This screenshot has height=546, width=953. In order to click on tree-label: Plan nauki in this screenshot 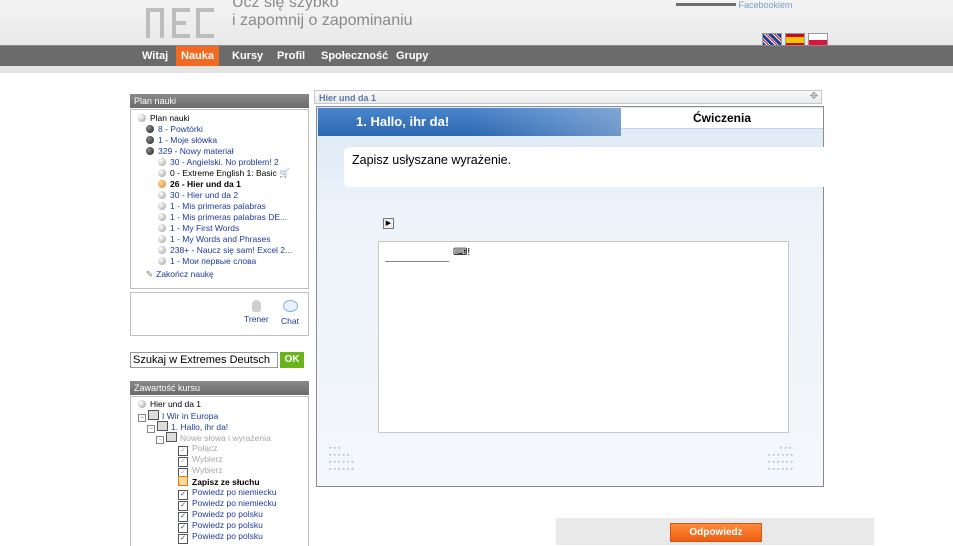, I will do `click(170, 118)`.